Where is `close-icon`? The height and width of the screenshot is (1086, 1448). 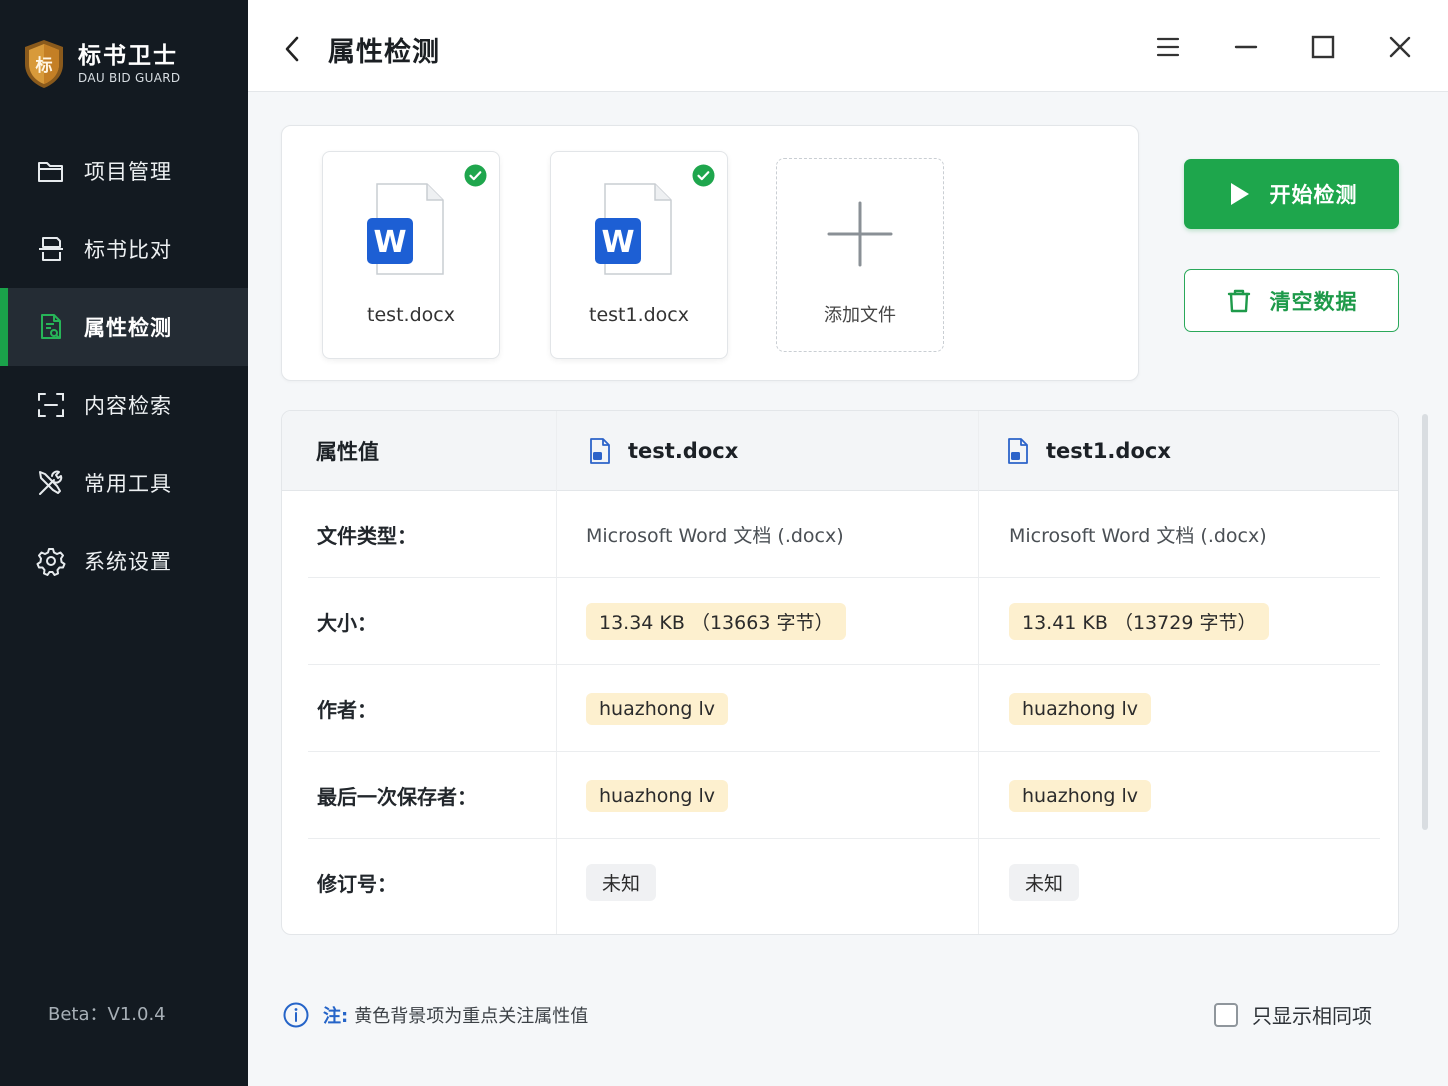
close-icon is located at coordinates (1400, 47).